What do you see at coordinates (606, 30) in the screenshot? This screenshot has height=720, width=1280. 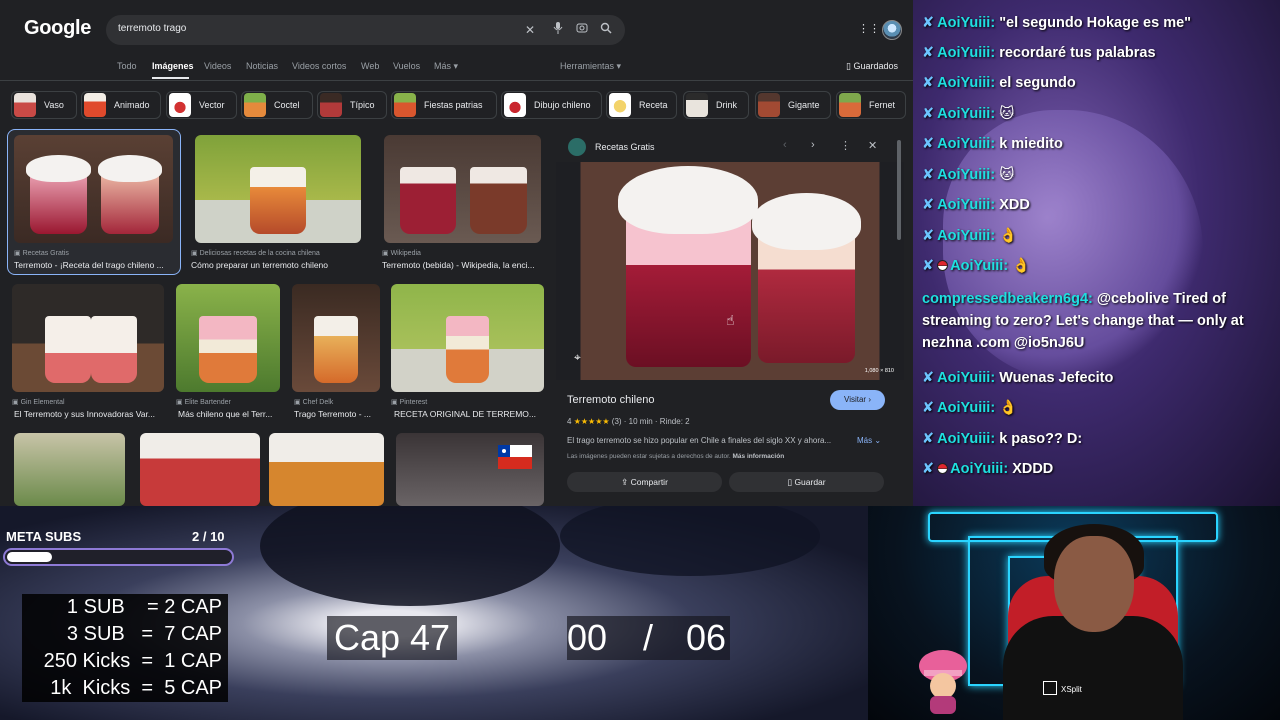 I see `search-icon` at bounding box center [606, 30].